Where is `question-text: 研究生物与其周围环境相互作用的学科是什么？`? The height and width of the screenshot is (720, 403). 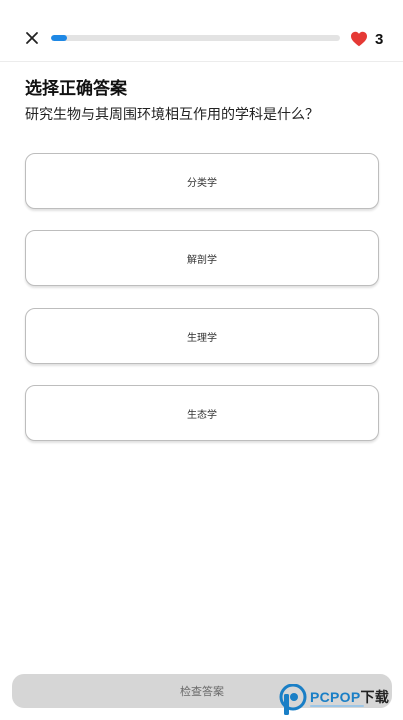 question-text: 研究生物与其周围环境相互作用的学科是什么？ is located at coordinates (172, 115).